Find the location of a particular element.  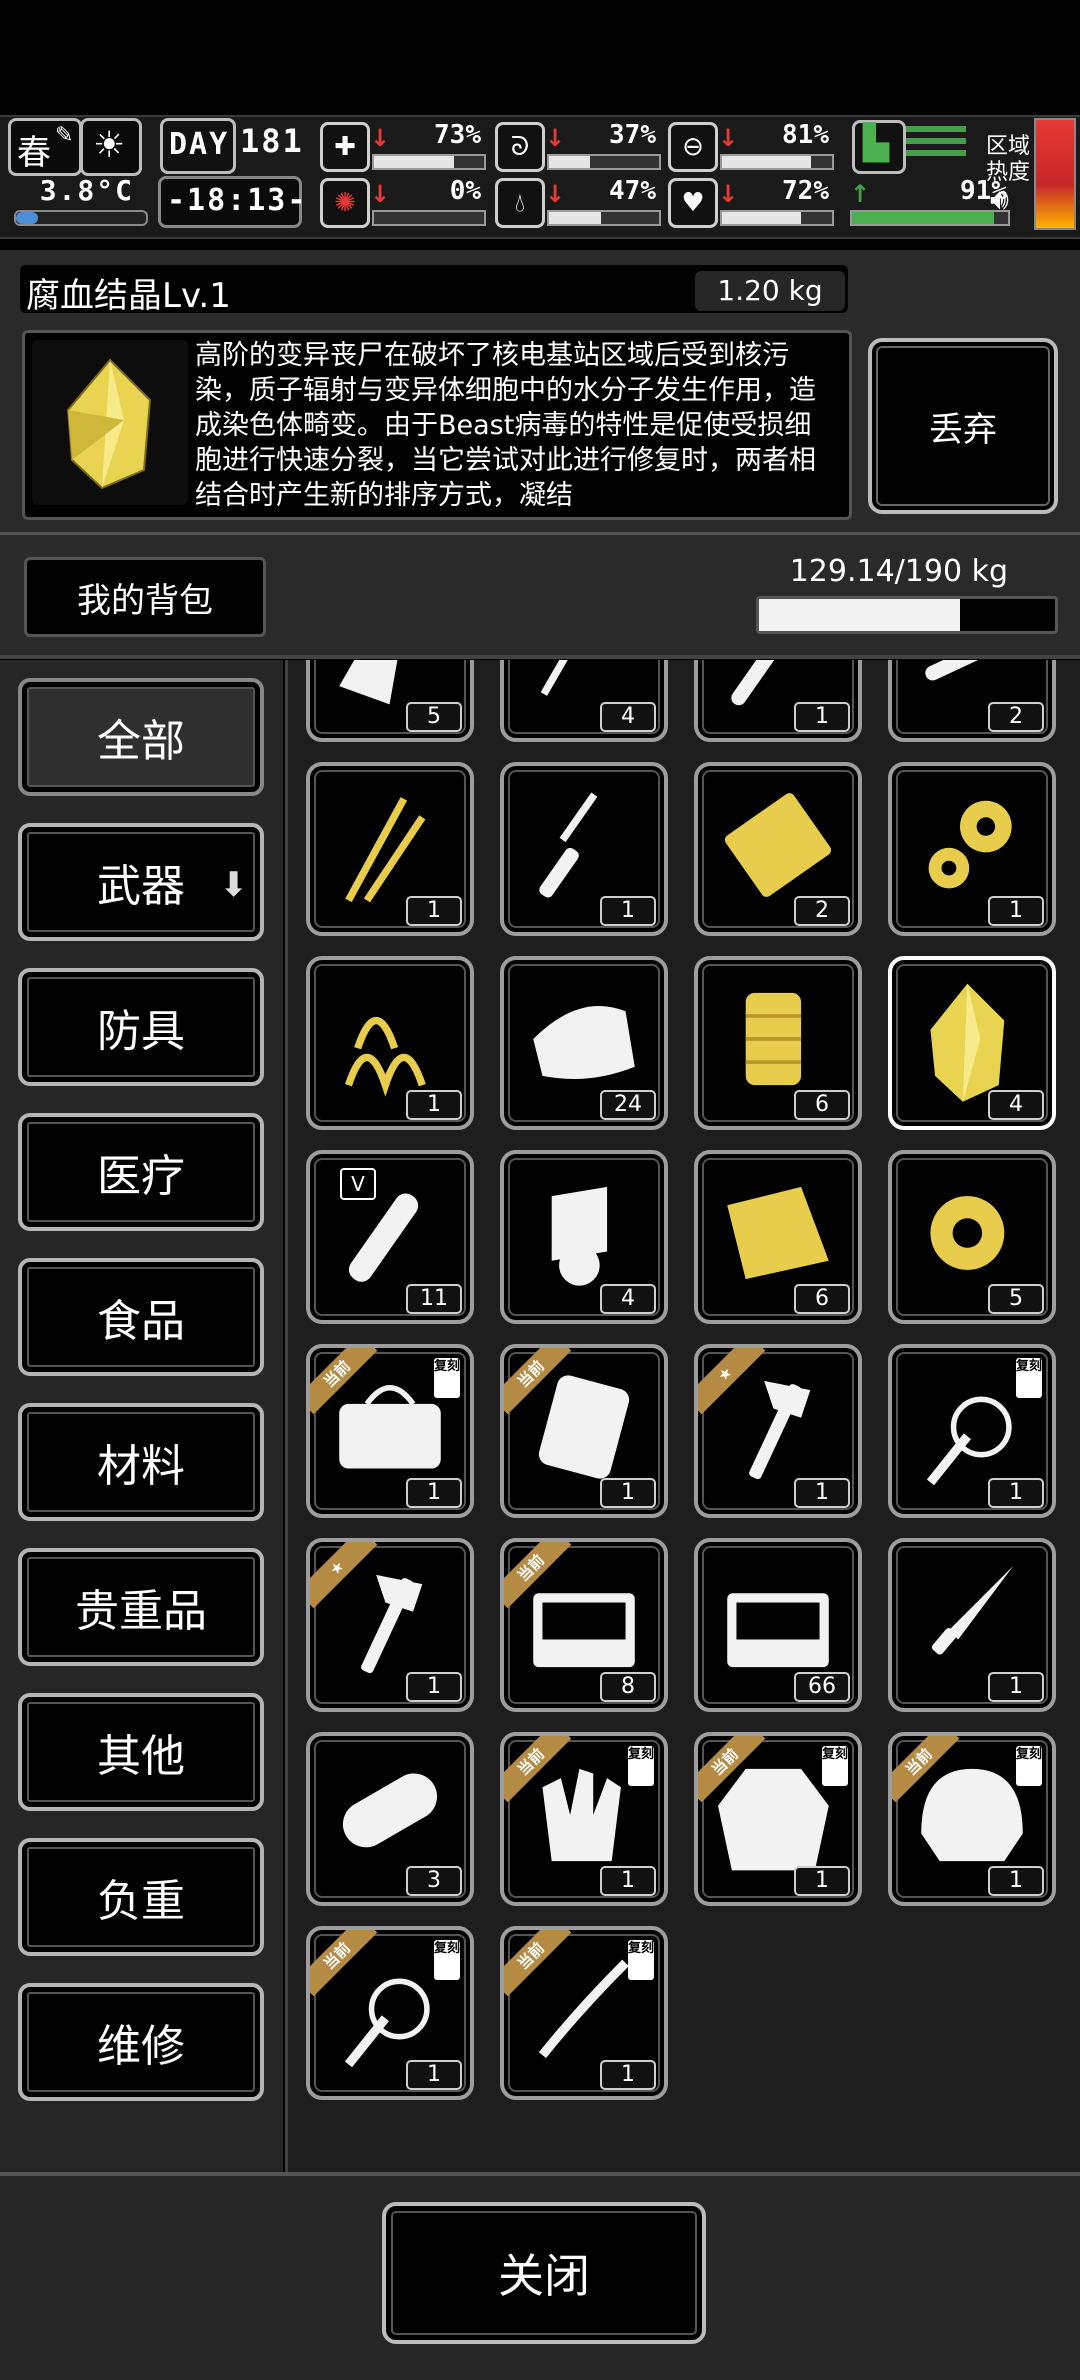

item-count: 6 is located at coordinates (822, 1299).